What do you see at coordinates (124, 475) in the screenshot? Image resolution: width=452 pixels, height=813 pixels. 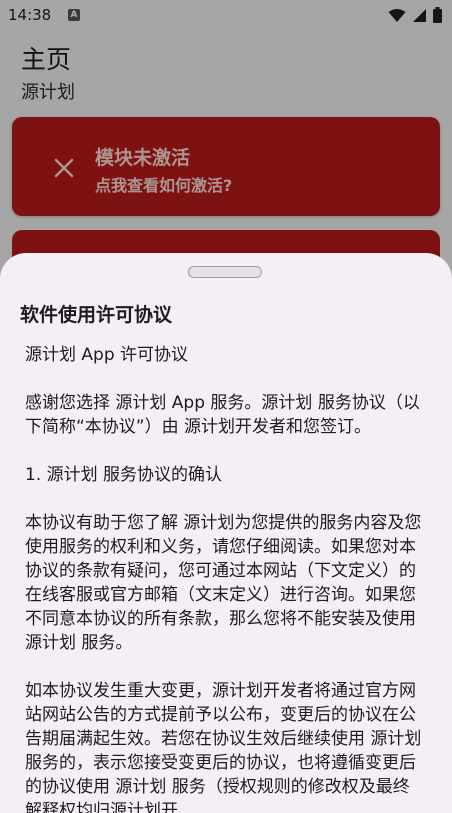 I see `license-paragraph: 1. 源计划 服务协议的确认` at bounding box center [124, 475].